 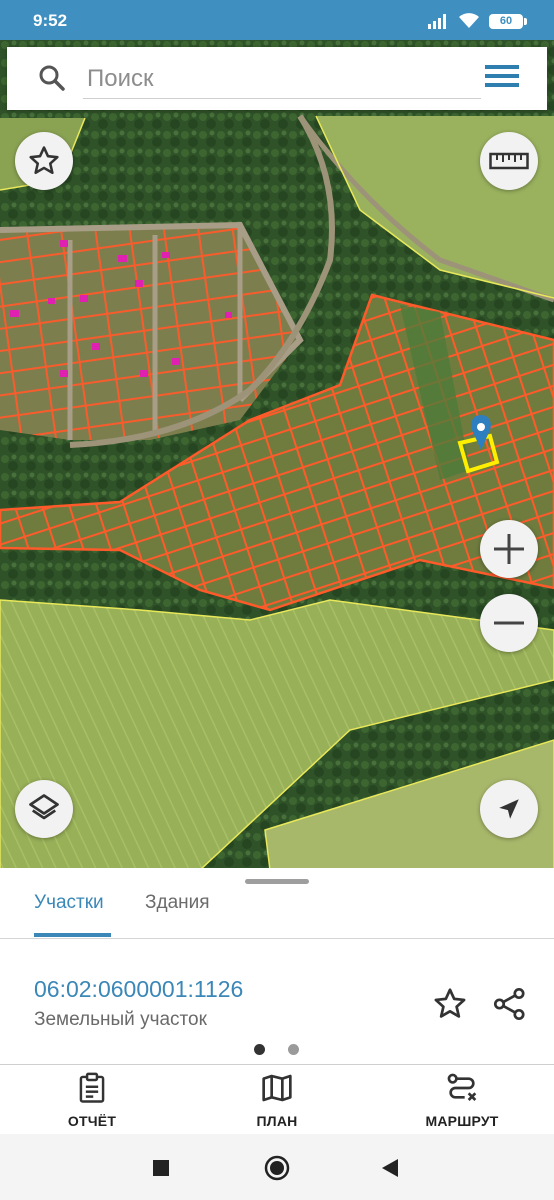 I want to click on route-button: МАРШРУТ, so click(x=462, y=1100).